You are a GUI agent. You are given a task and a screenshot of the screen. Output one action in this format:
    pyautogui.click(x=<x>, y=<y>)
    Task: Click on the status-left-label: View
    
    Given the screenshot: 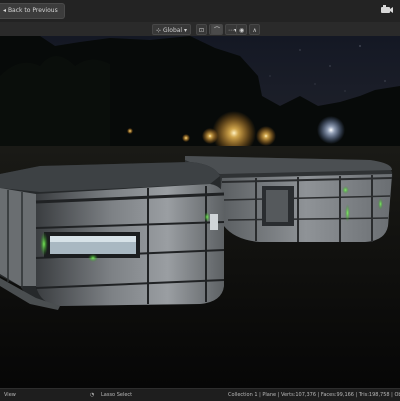 What is the action you would take?
    pyautogui.click(x=10, y=395)
    